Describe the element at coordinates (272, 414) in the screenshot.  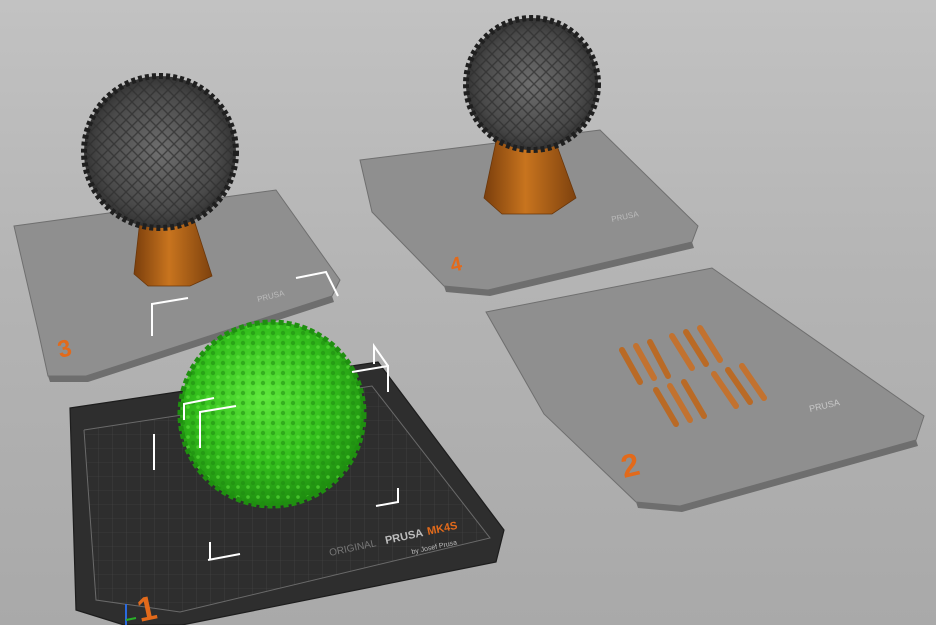
I see `selected-sphere-object` at that location.